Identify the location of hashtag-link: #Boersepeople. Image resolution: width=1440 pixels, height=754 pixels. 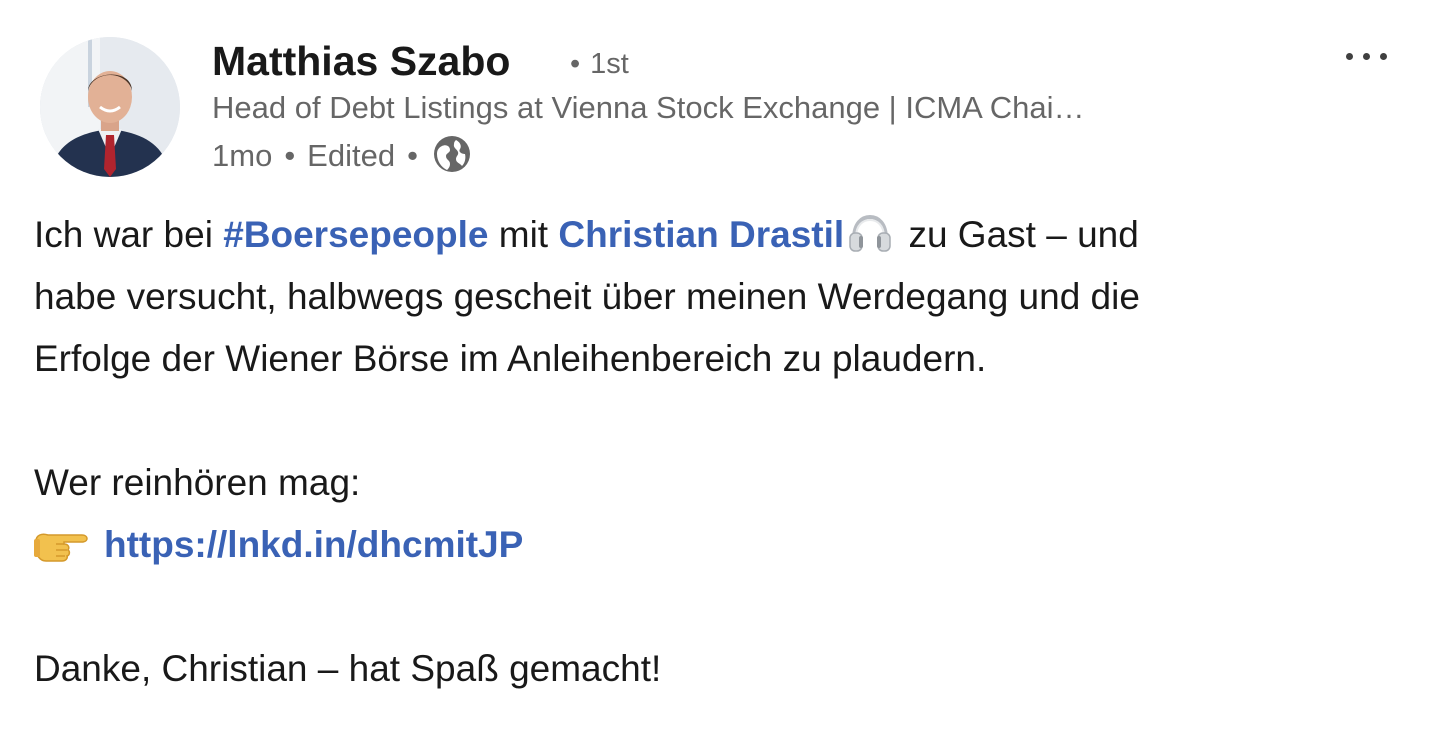
(355, 234).